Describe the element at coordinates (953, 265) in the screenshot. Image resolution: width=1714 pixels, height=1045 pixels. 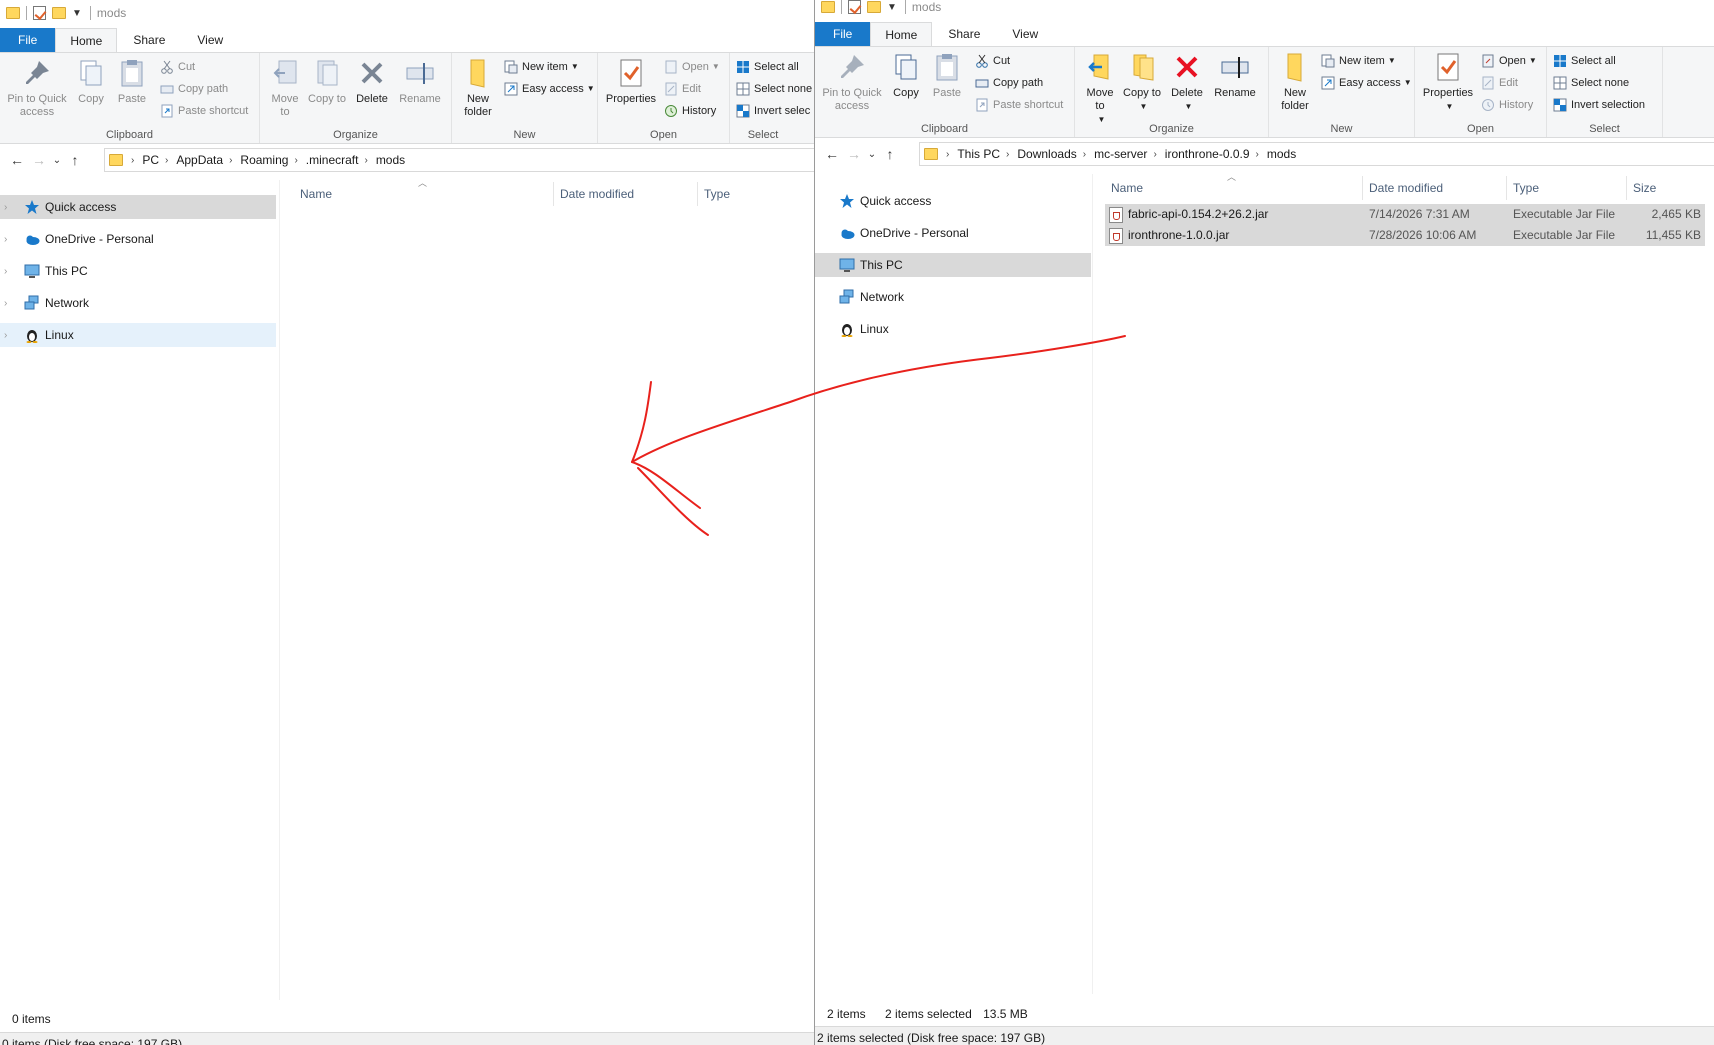
I see `nav-item-this-pc: This PC` at that location.